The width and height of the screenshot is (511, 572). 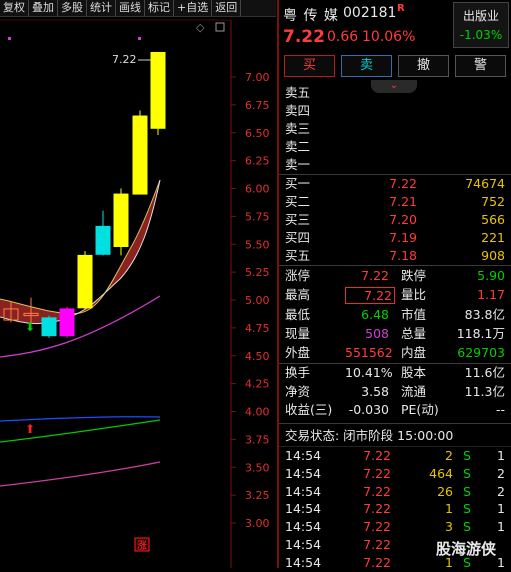 What do you see at coordinates (395, 238) in the screenshot?
I see `bid-row: 买四 7.19 221` at bounding box center [395, 238].